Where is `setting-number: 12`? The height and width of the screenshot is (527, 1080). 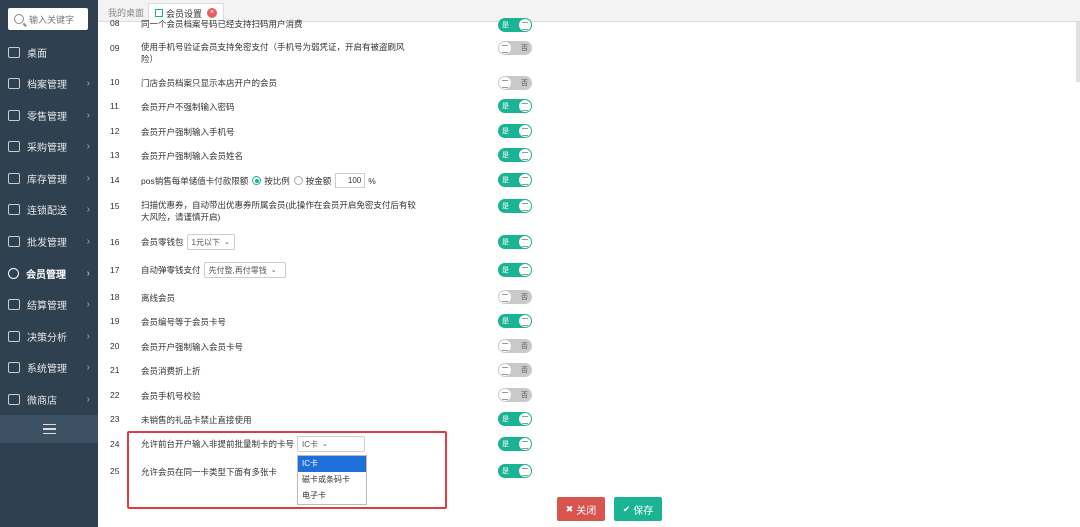 setting-number: 12 is located at coordinates (115, 131).